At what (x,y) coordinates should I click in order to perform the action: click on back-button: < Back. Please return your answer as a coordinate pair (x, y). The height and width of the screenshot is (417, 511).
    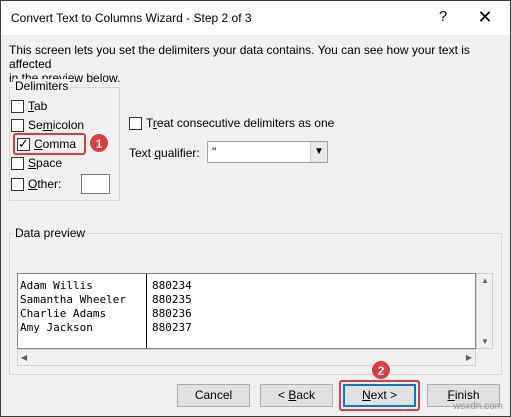
    Looking at the image, I should click on (296, 395).